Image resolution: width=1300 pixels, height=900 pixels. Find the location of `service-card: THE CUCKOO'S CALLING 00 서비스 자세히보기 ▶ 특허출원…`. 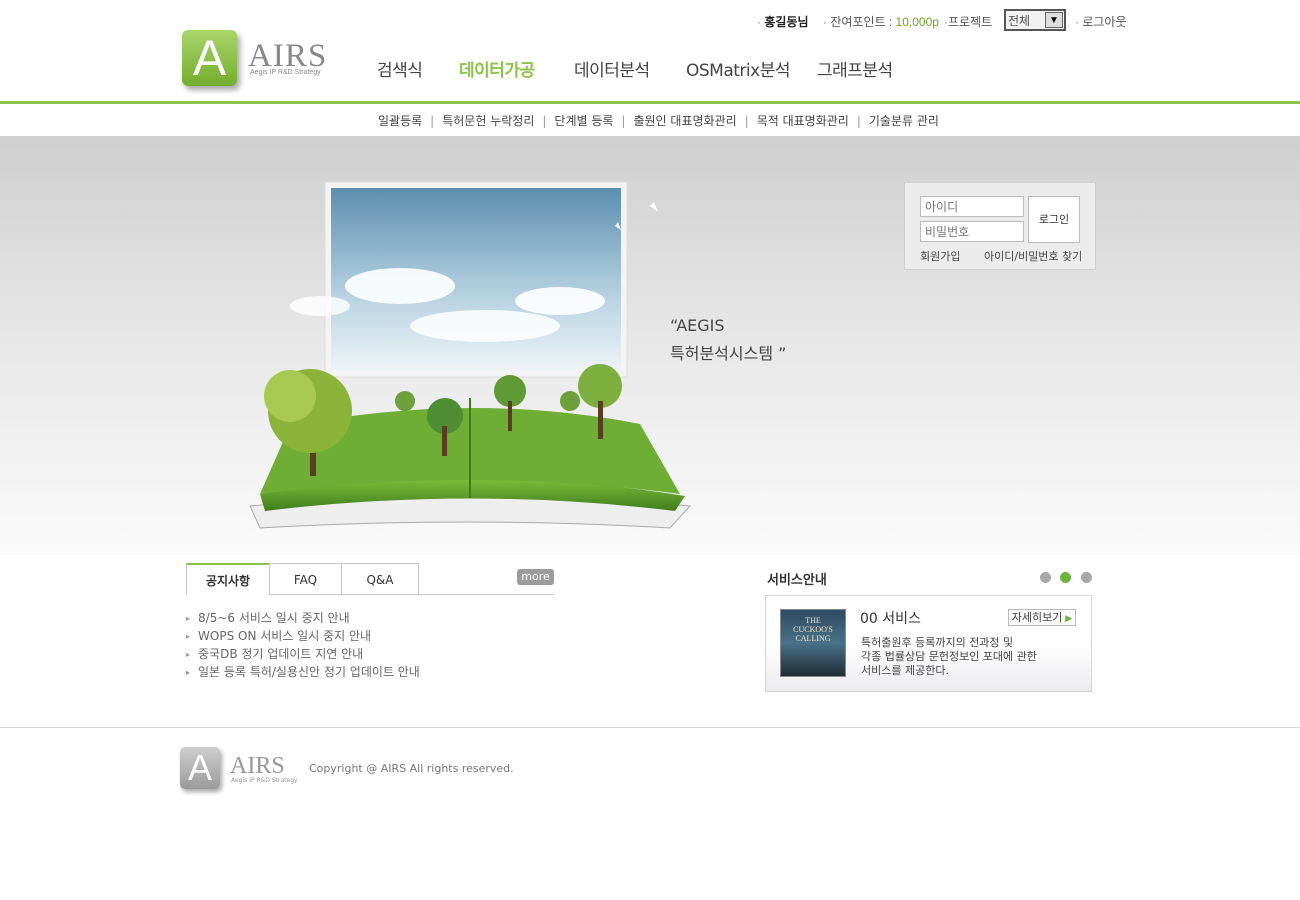

service-card: THE CUCKOO'S CALLING 00 서비스 자세히보기 ▶ 특허출원… is located at coordinates (928, 643).